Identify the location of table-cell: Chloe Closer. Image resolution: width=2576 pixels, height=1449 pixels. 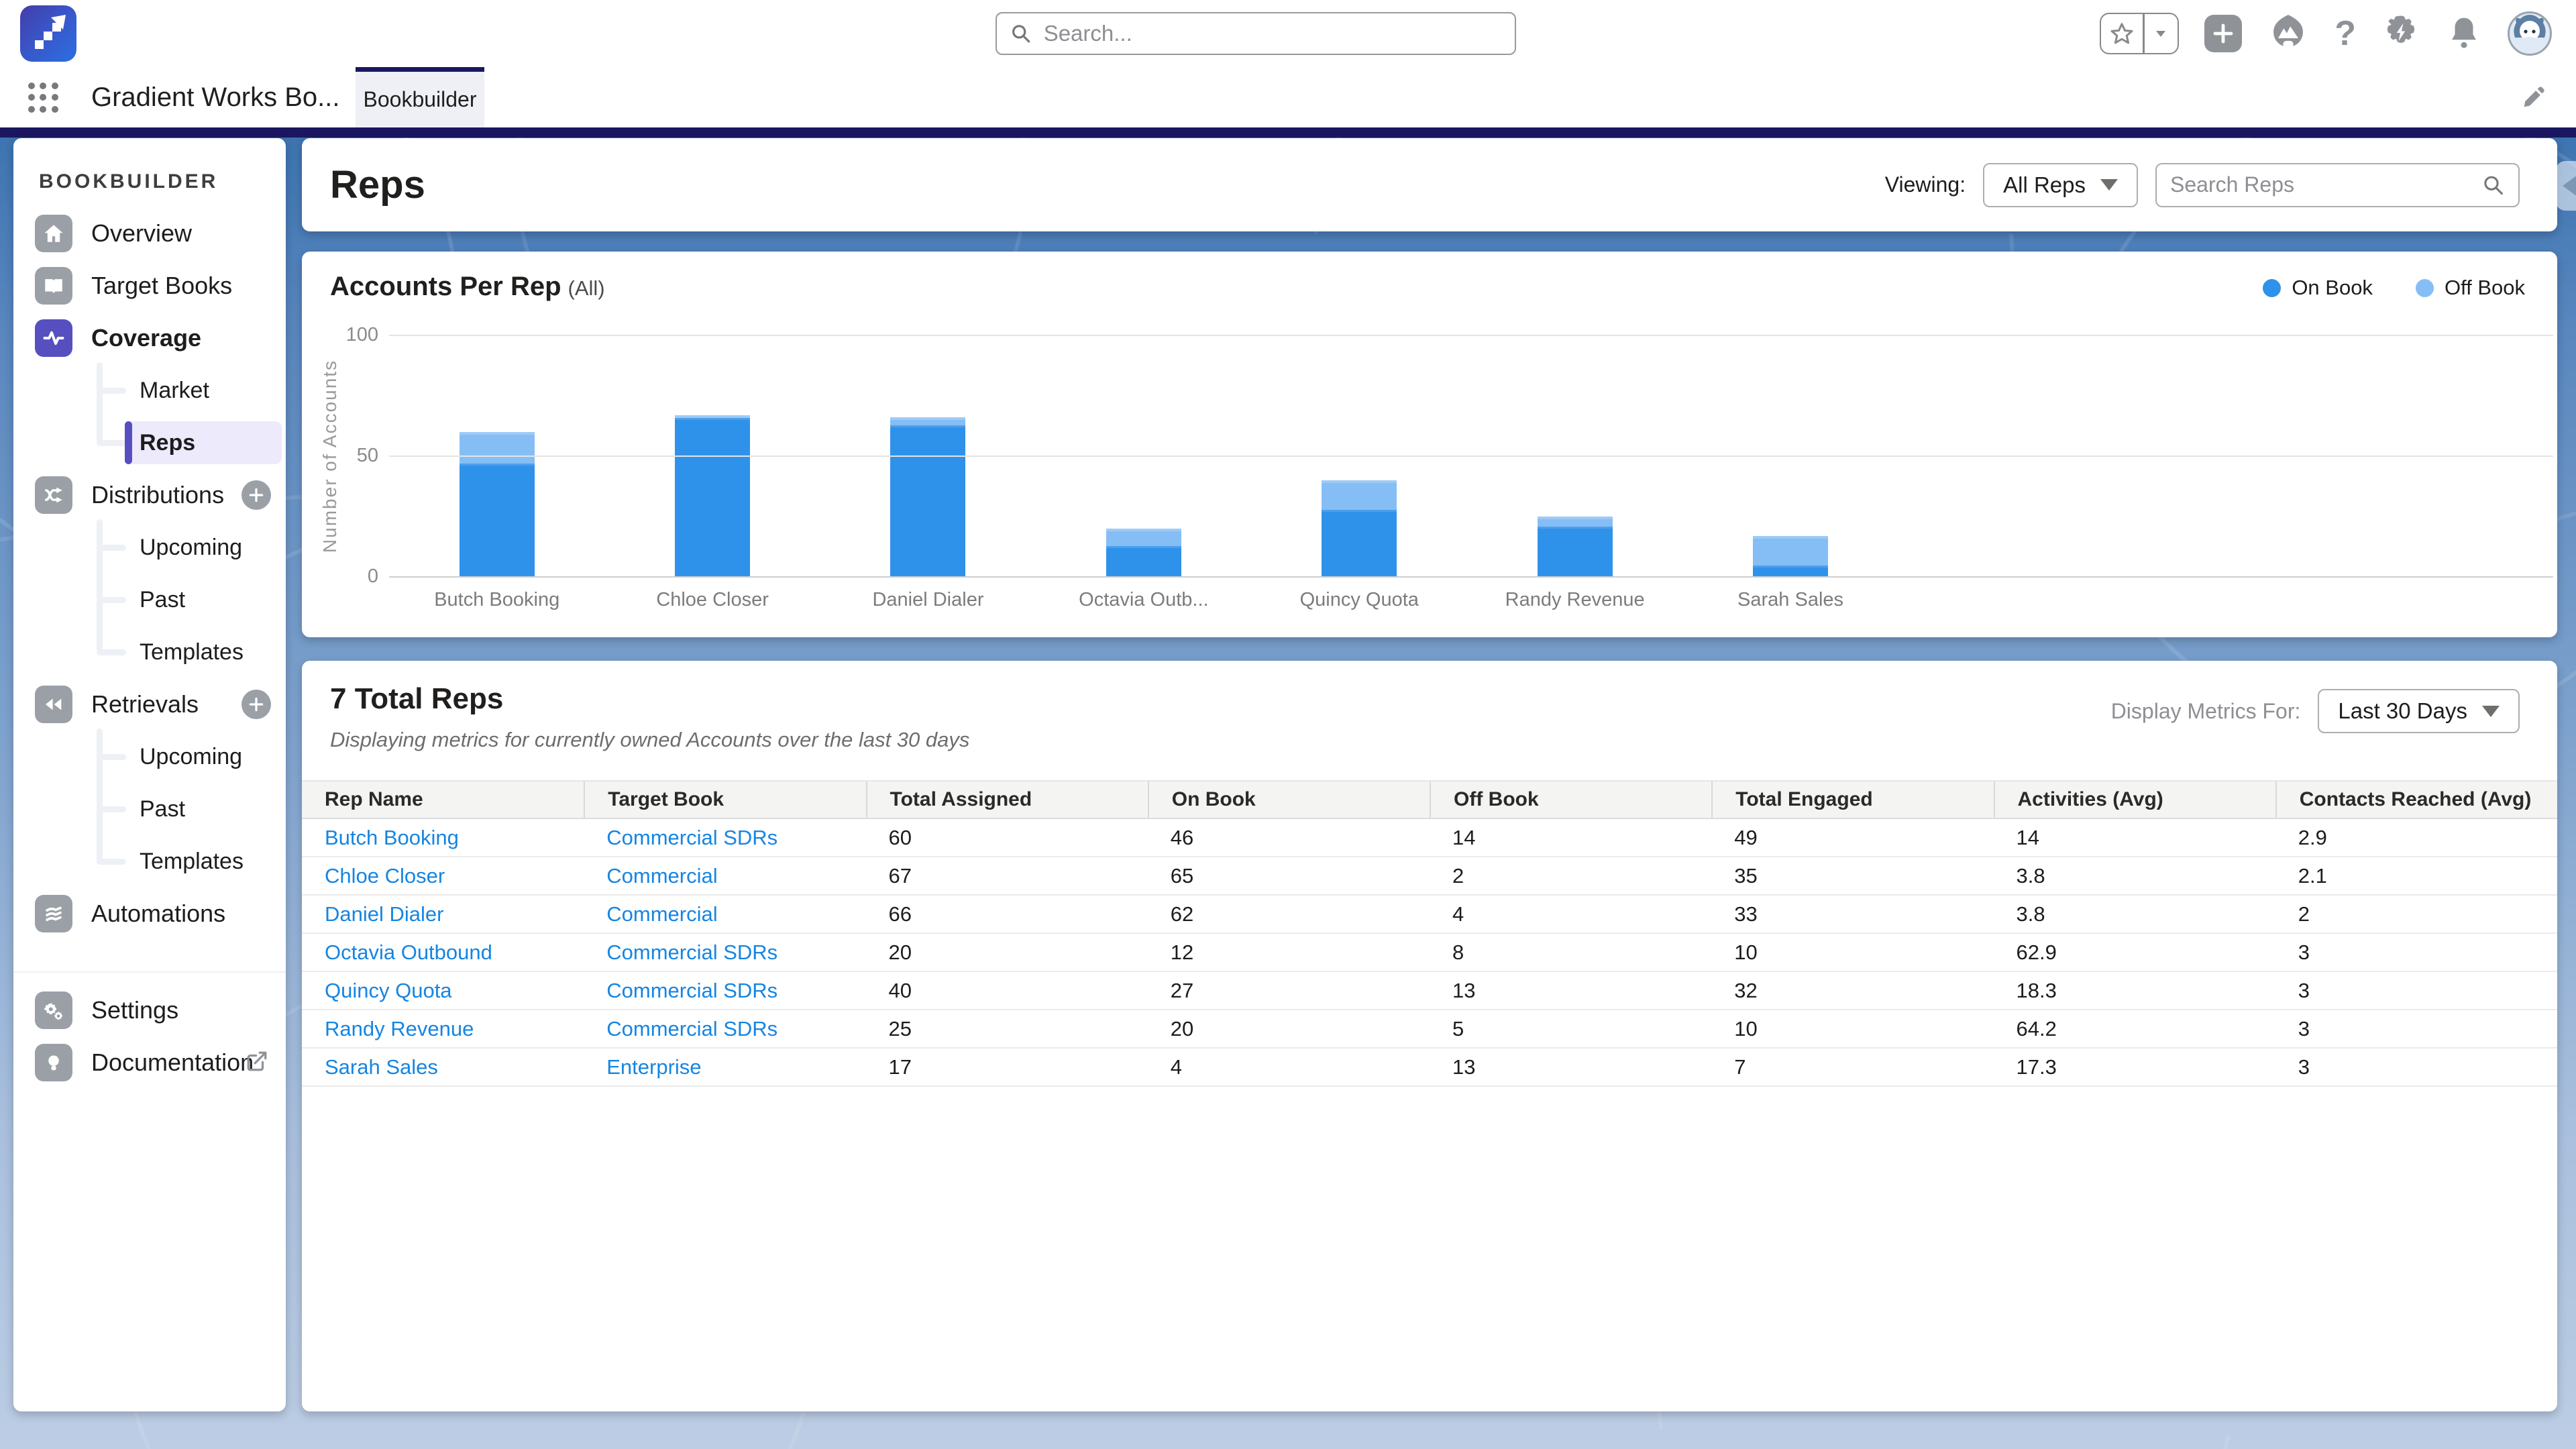
(443, 875).